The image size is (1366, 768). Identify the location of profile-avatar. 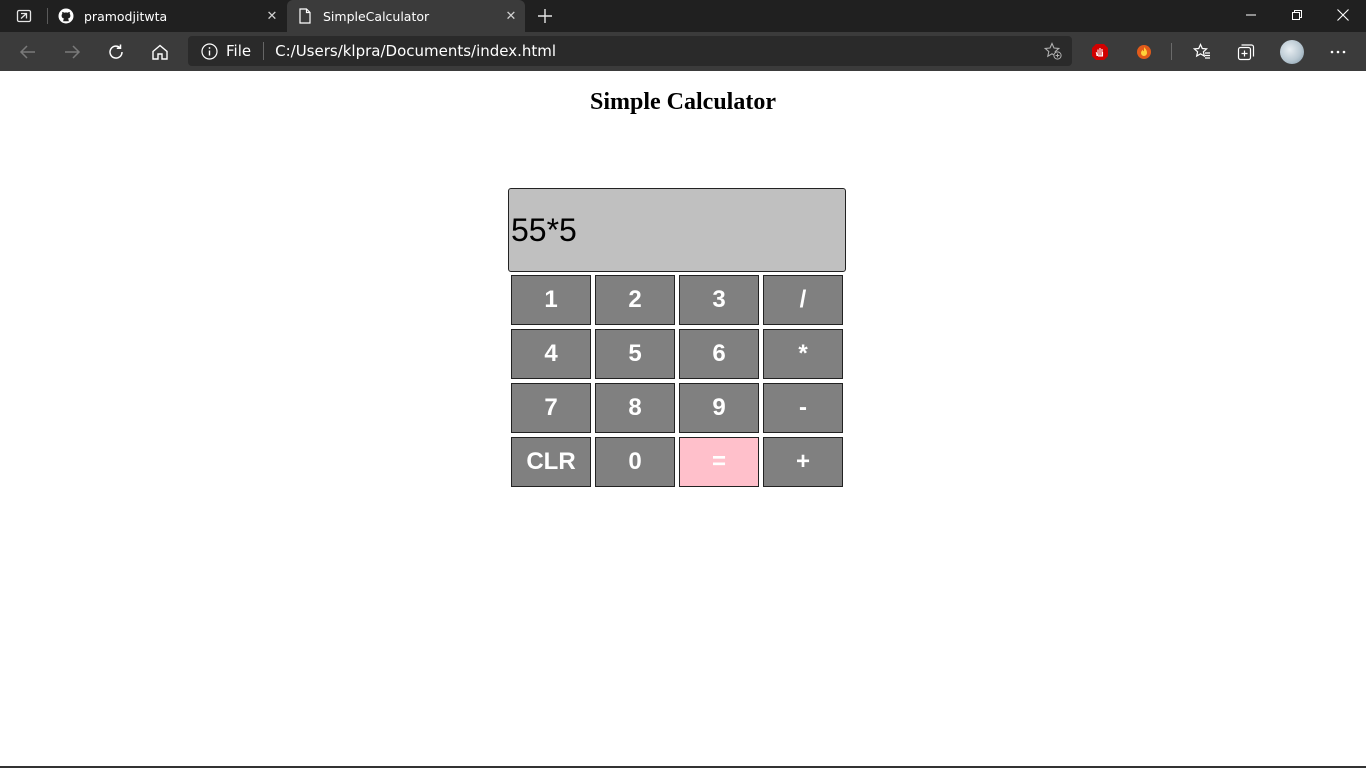
(1292, 52).